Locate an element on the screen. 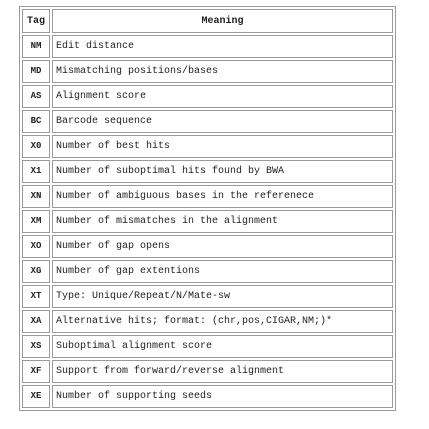  tag-cell: AS is located at coordinates (36, 96).